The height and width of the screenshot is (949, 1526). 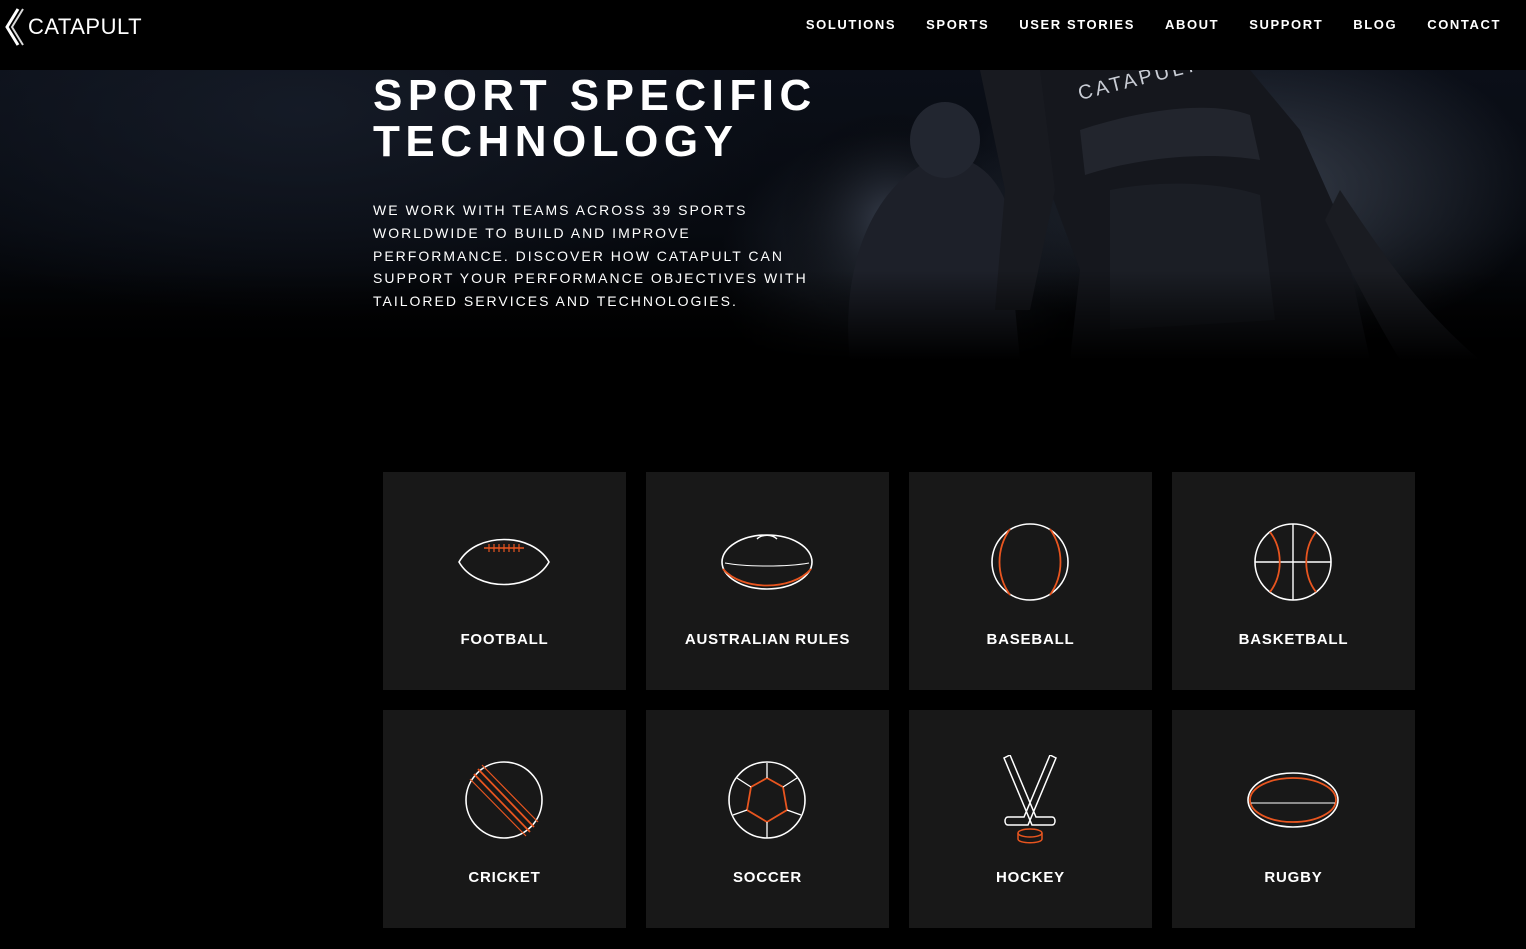 What do you see at coordinates (504, 877) in the screenshot?
I see `sport-label-cricket: CRICKET` at bounding box center [504, 877].